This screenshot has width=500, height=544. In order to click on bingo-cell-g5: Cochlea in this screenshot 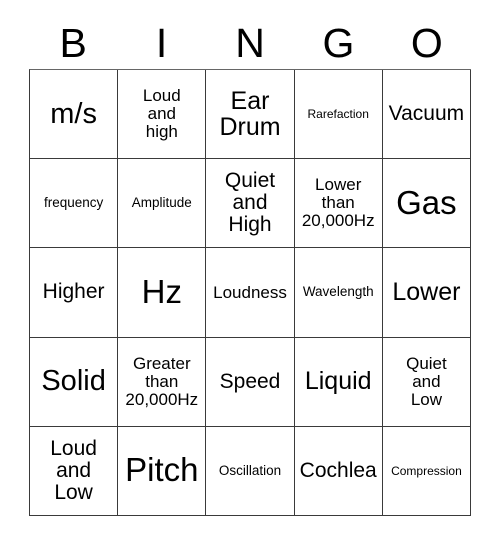, I will do `click(338, 471)`.